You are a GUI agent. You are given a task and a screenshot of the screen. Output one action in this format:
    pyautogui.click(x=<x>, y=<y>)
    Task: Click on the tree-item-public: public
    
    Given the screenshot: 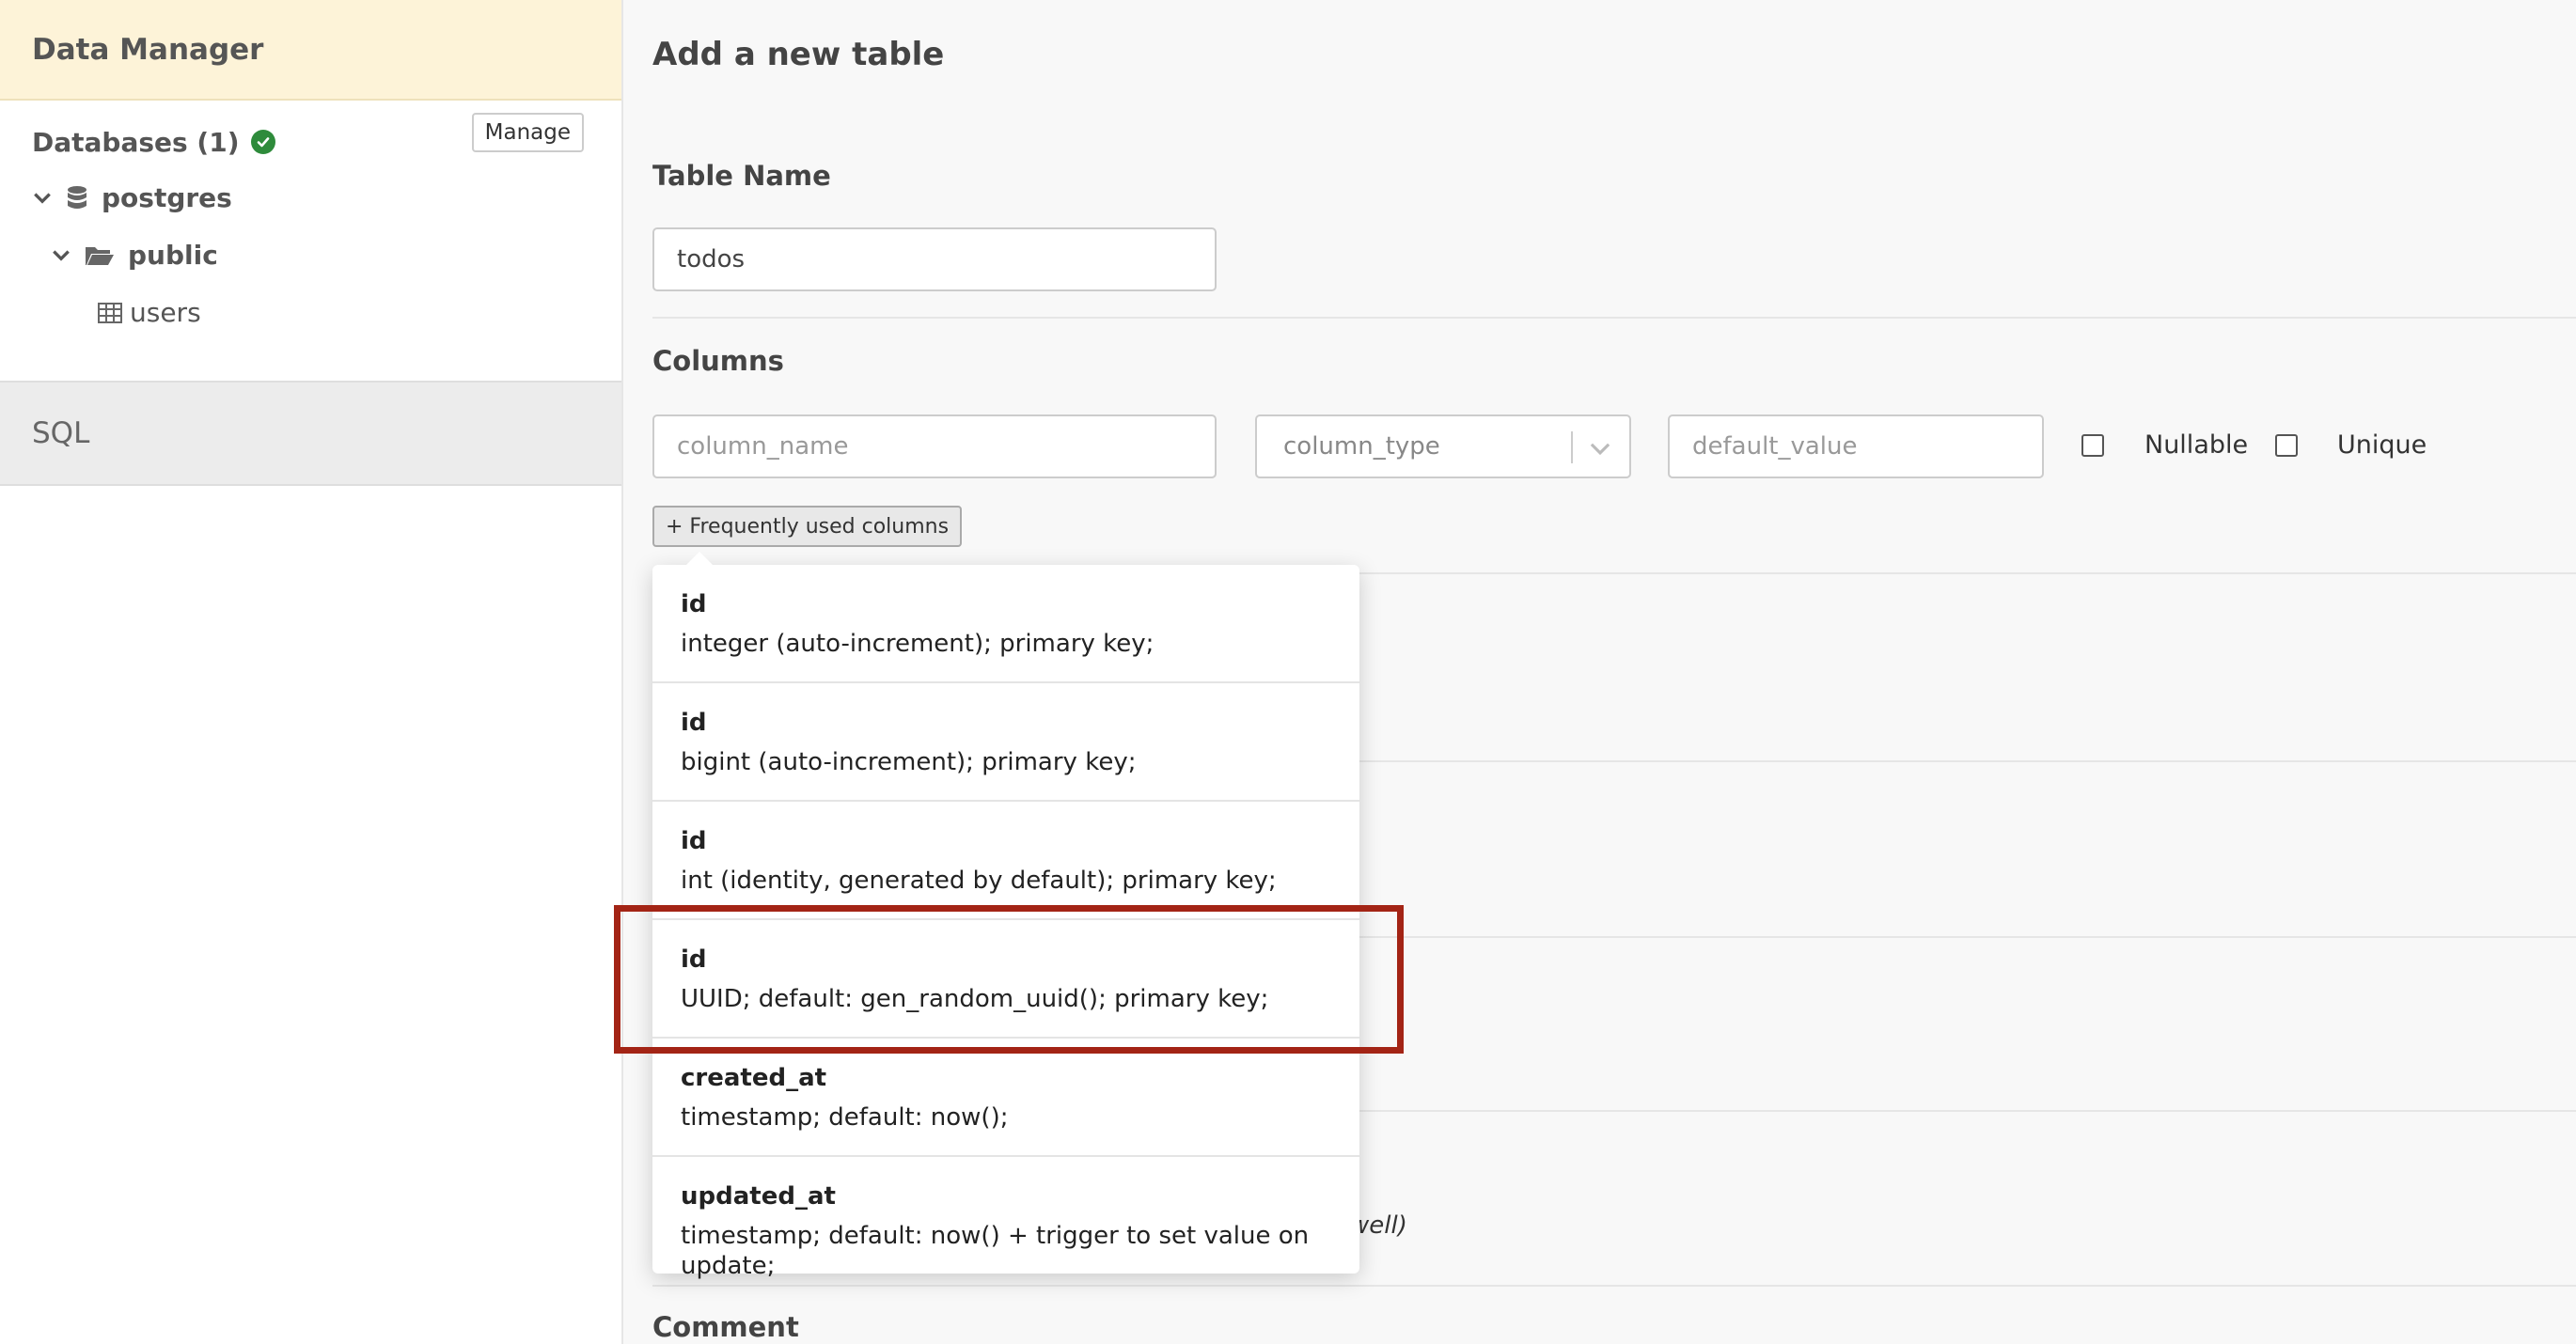 What is the action you would take?
    pyautogui.click(x=135, y=256)
    